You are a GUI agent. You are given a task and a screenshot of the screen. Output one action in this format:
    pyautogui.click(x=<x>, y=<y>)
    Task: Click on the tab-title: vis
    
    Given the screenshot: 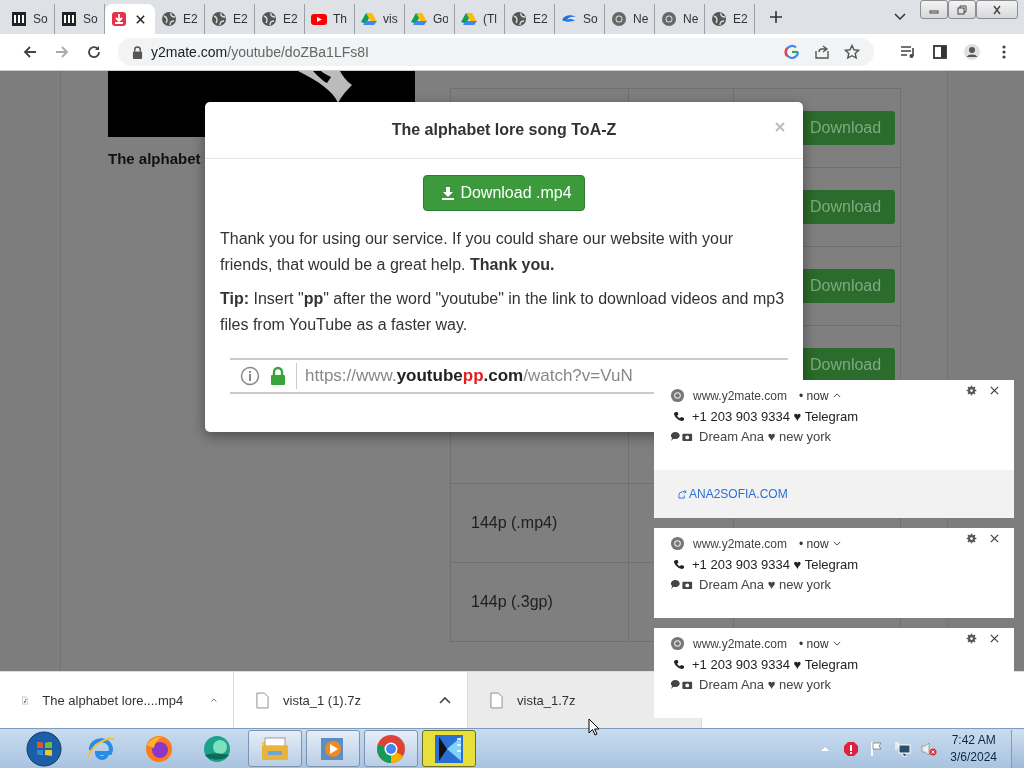 What is the action you would take?
    pyautogui.click(x=390, y=19)
    